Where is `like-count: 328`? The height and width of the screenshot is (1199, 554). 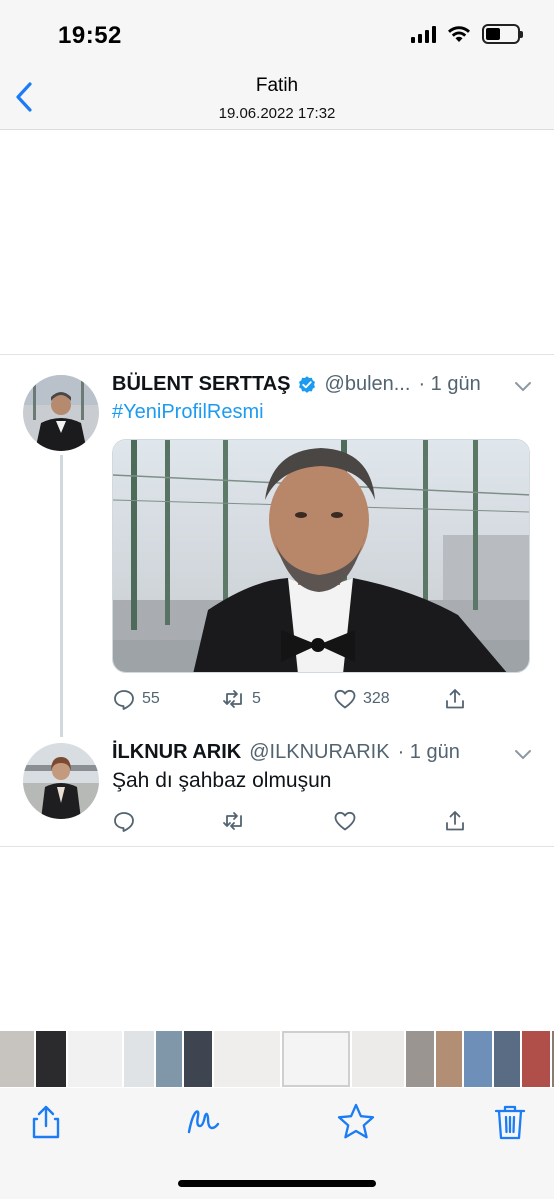 like-count: 328 is located at coordinates (376, 698).